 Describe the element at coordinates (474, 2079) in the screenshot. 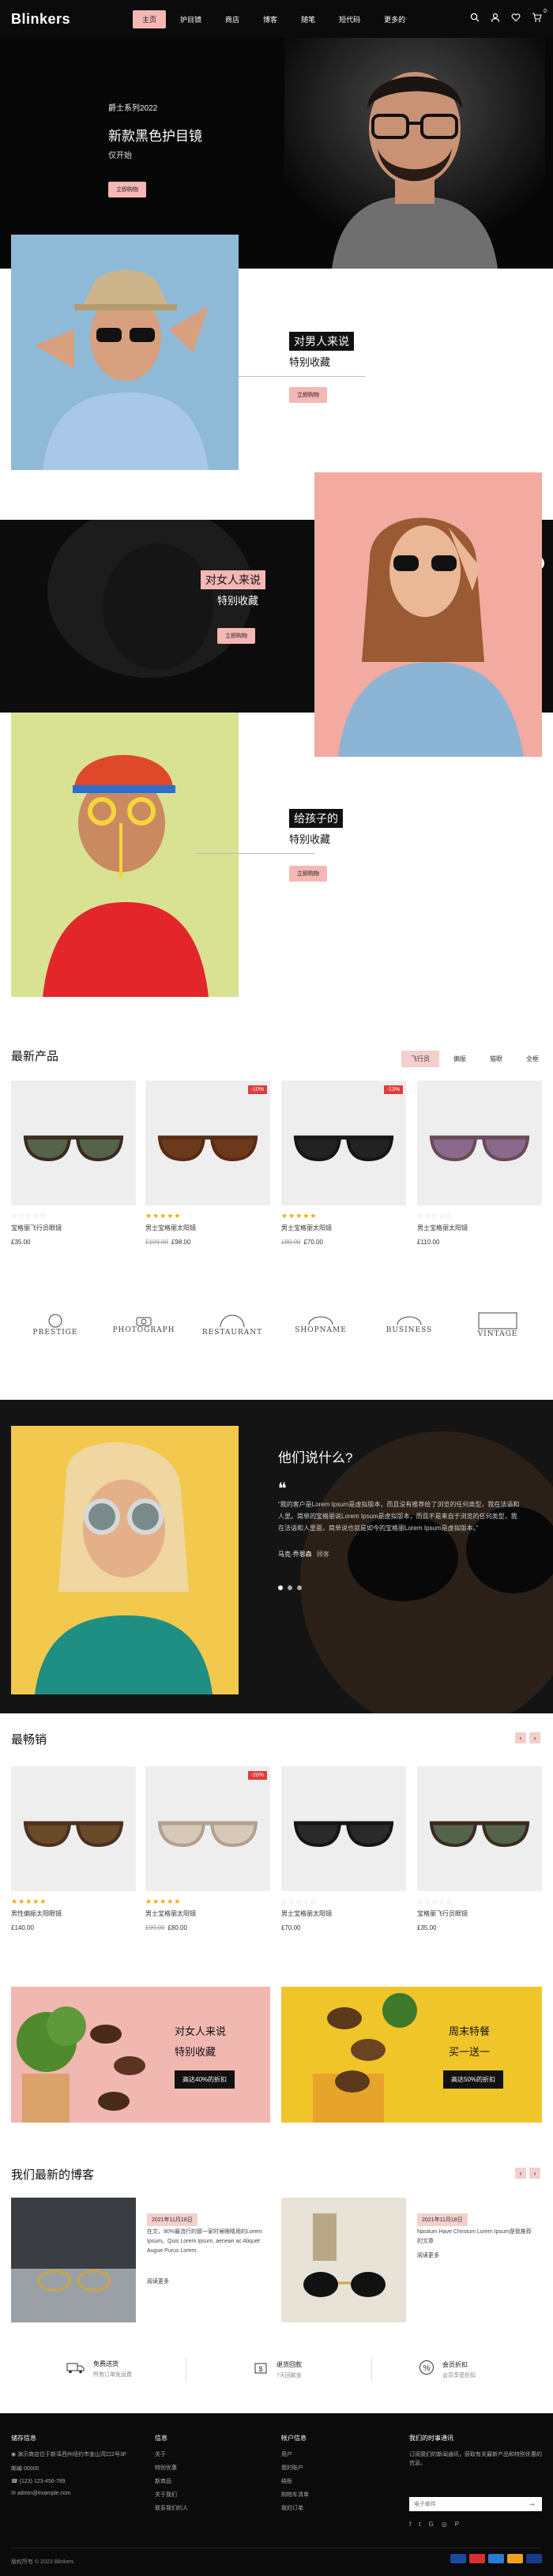

I see `promo-weekend-button: 高达50%的折扣` at that location.